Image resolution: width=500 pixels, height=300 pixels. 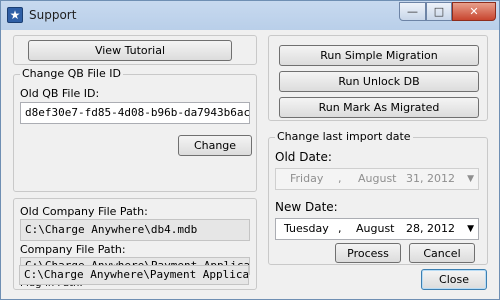 I want to click on new-date-label: New Date:, so click(x=306, y=207).